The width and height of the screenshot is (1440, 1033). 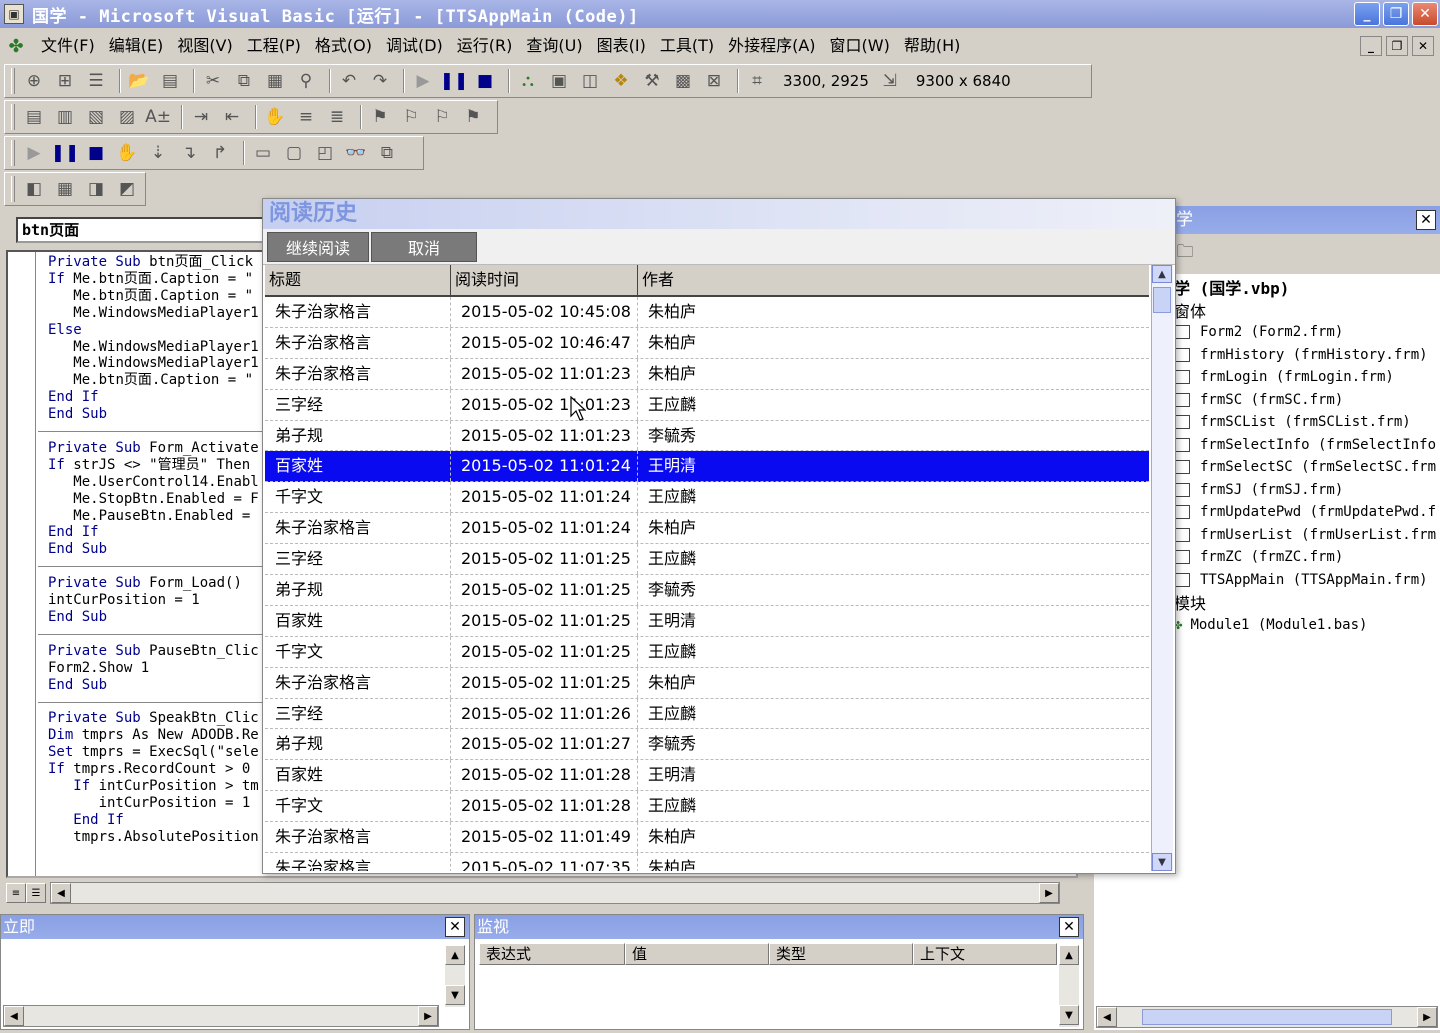 I want to click on call-stack-icon: ⧉, so click(x=387, y=153).